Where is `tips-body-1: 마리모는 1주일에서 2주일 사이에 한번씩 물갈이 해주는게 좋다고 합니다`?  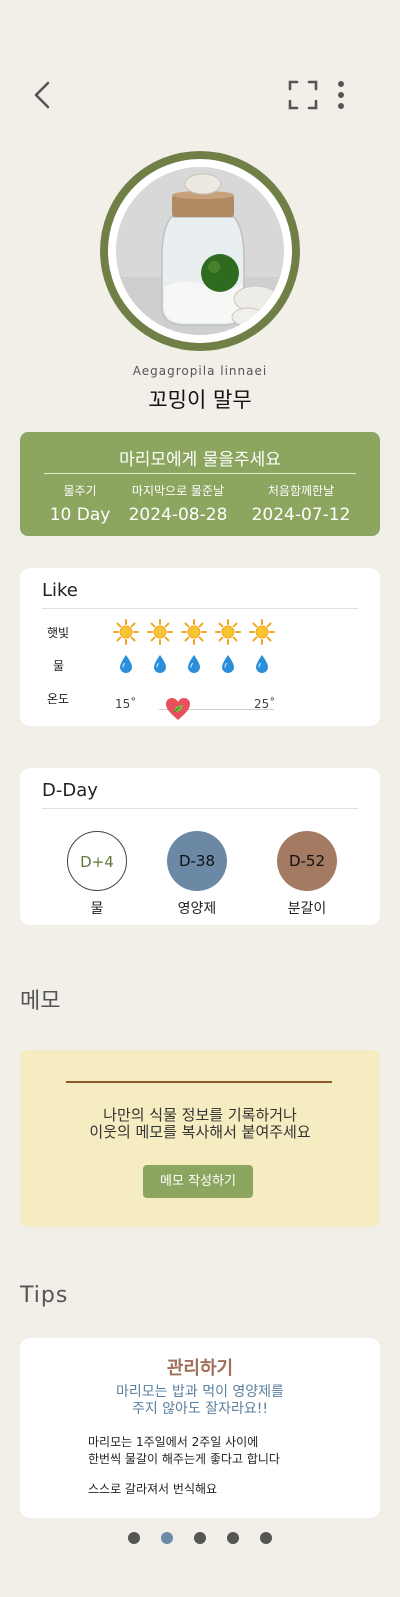 tips-body-1: 마리모는 1주일에서 2주일 사이에 한번씩 물갈이 해주는게 좋다고 합니다 is located at coordinates (184, 1451).